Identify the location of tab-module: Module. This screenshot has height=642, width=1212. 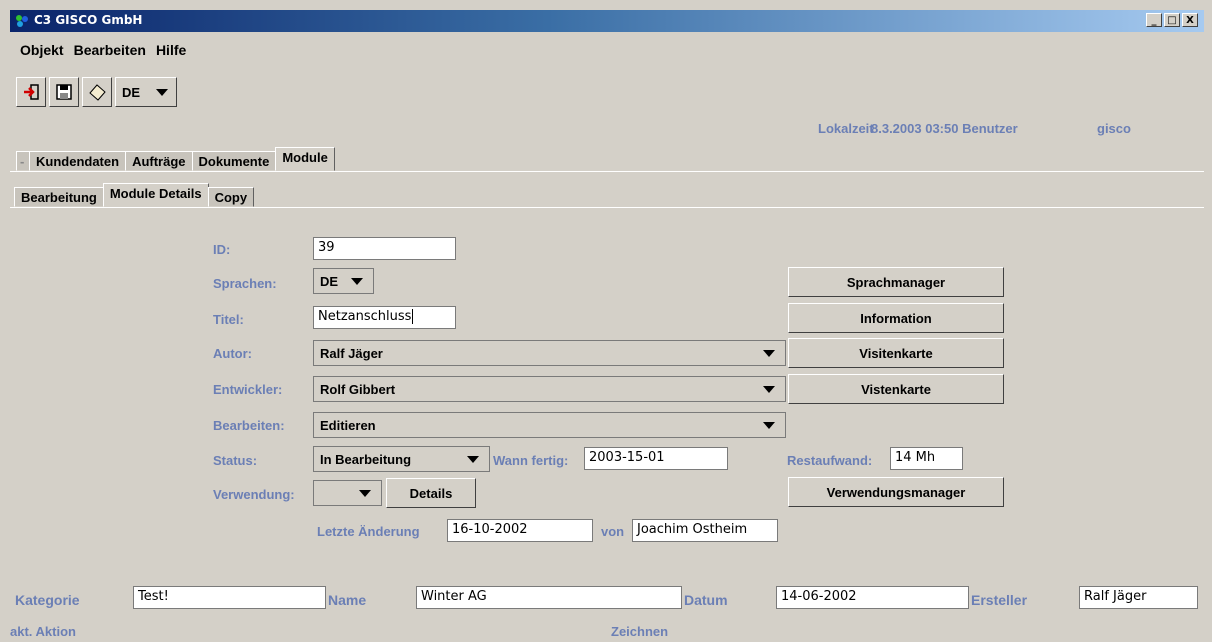
(305, 159).